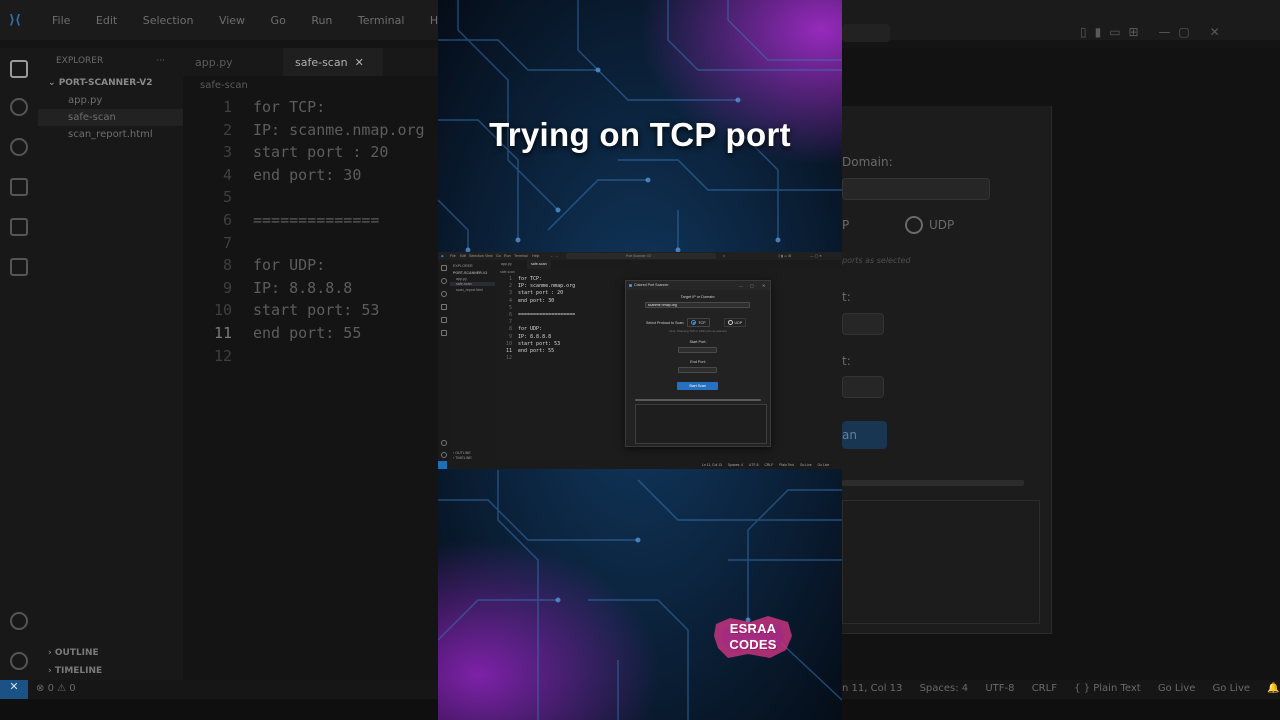  I want to click on mini-code-line: 5, so click(538, 308).